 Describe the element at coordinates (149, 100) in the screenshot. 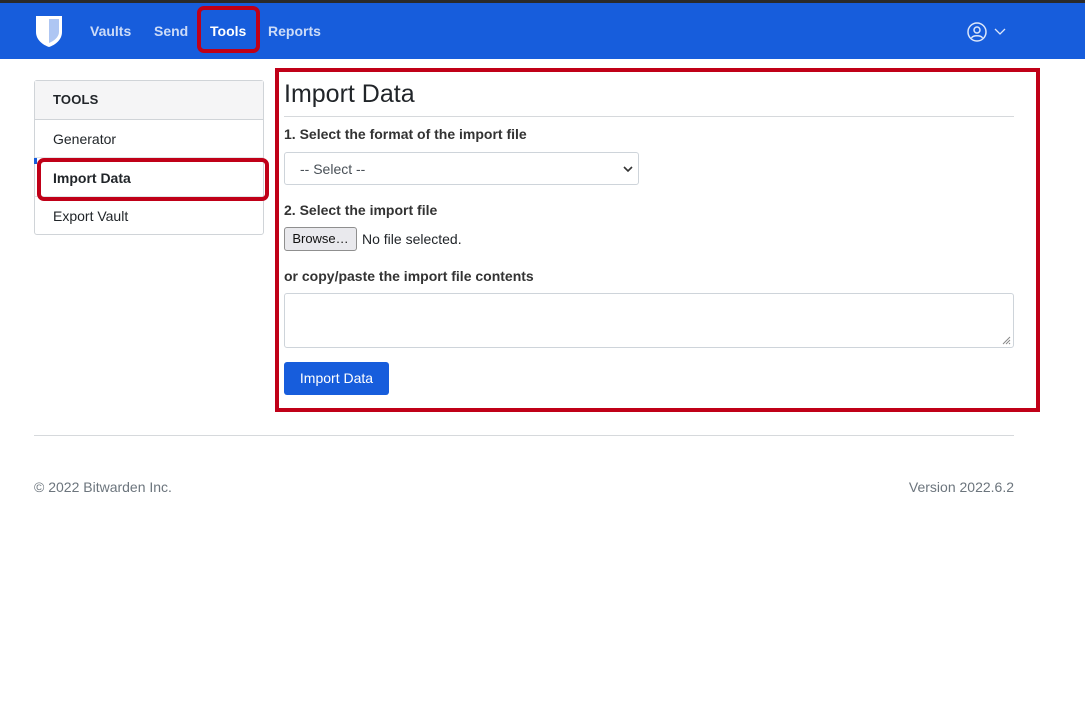

I see `sidebar-header: TOOLS` at that location.